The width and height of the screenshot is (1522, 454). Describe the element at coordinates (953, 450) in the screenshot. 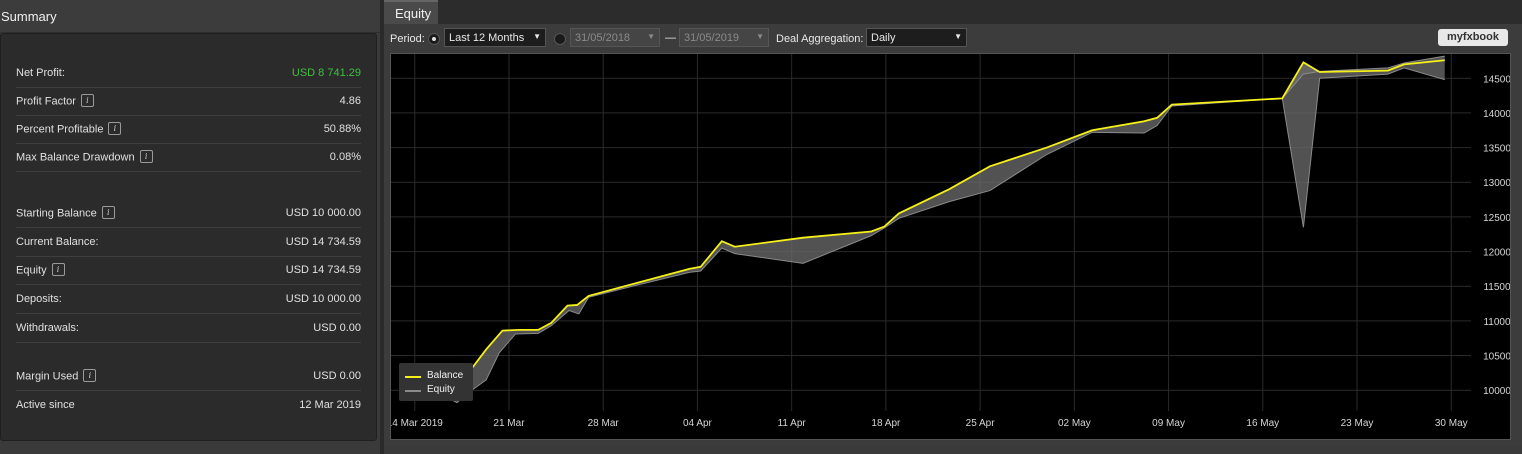

I see `bottom-panel-right` at that location.